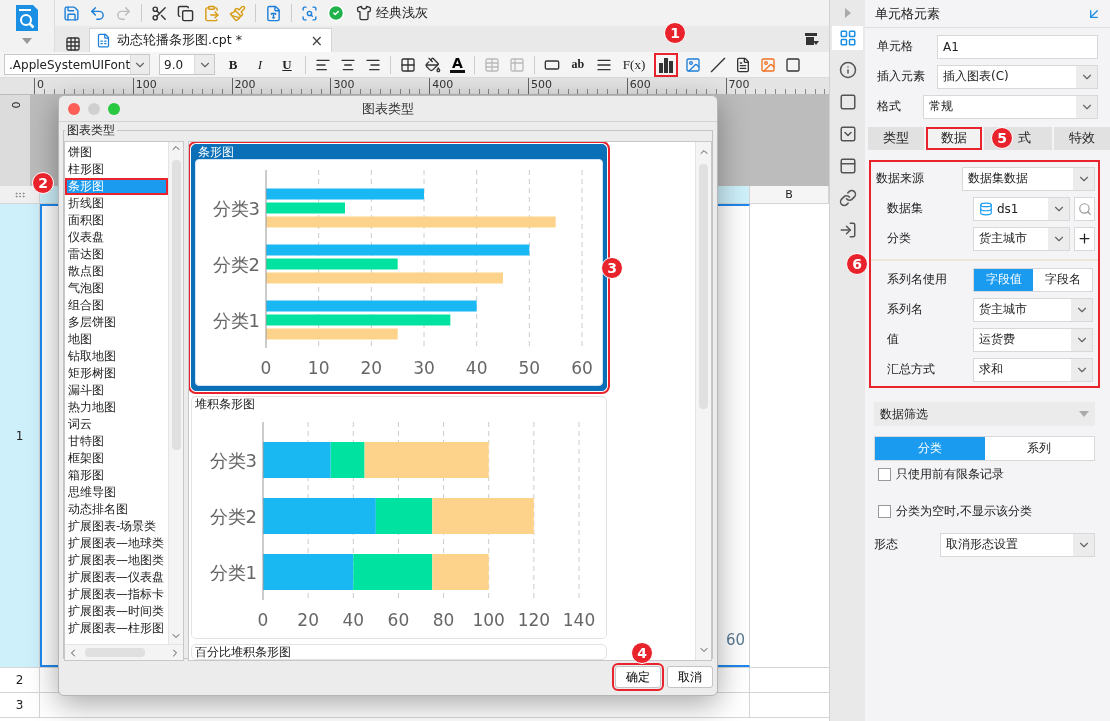 Image resolution: width=1110 pixels, height=721 pixels. What do you see at coordinates (116, 526) in the screenshot?
I see `list-item: 扩展图表-场景类` at bounding box center [116, 526].